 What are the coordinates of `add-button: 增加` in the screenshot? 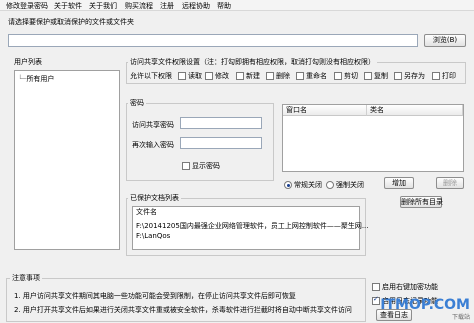 It's located at (399, 183).